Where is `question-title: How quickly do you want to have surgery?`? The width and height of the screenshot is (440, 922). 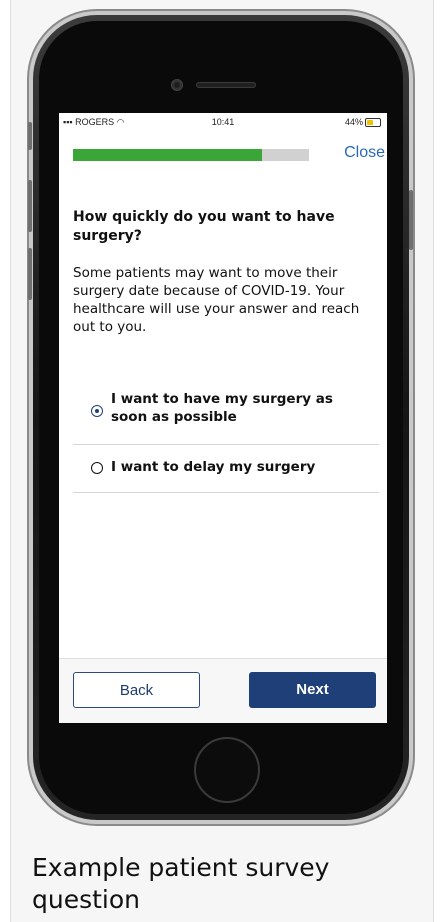
question-title: How quickly do you want to have surgery? is located at coordinates (204, 226).